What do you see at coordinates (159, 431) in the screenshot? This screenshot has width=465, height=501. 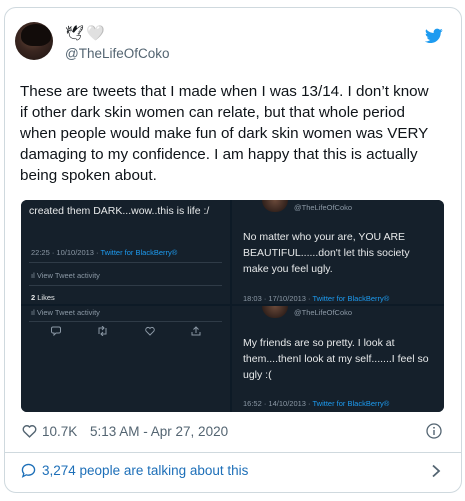 I see `tweet-timestamp: 5:13 AM - Apr 27, 2020` at bounding box center [159, 431].